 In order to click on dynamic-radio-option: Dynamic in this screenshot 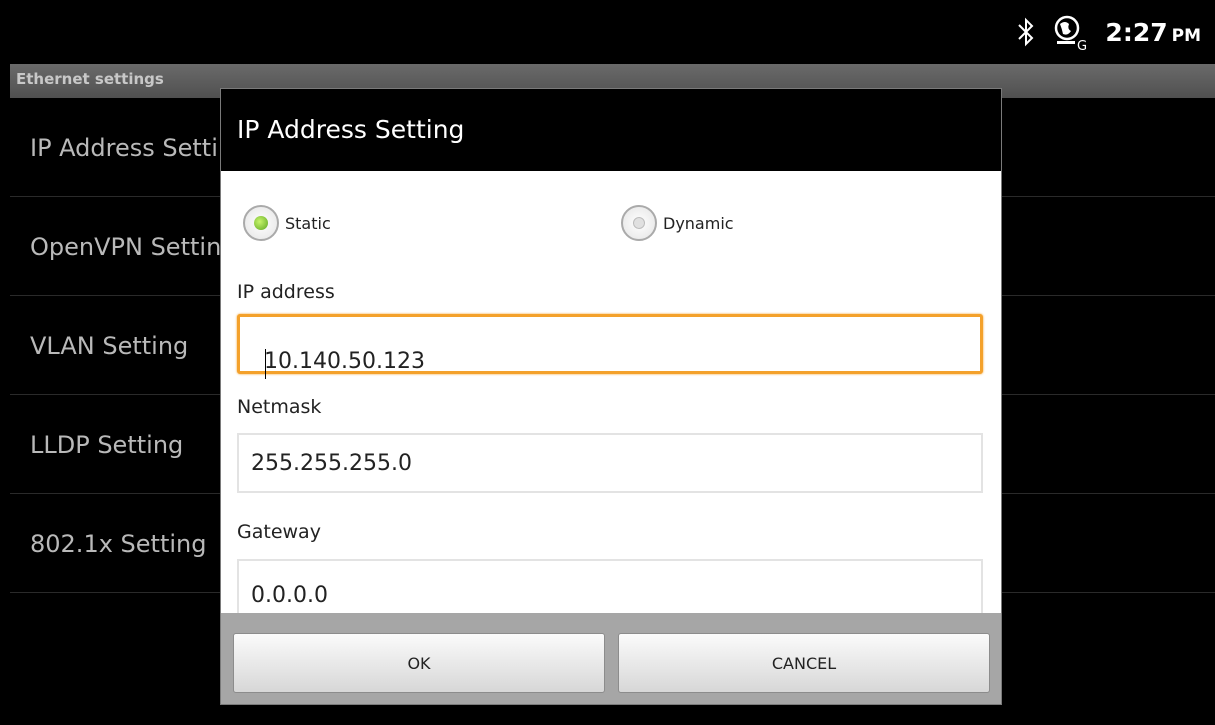, I will do `click(677, 223)`.